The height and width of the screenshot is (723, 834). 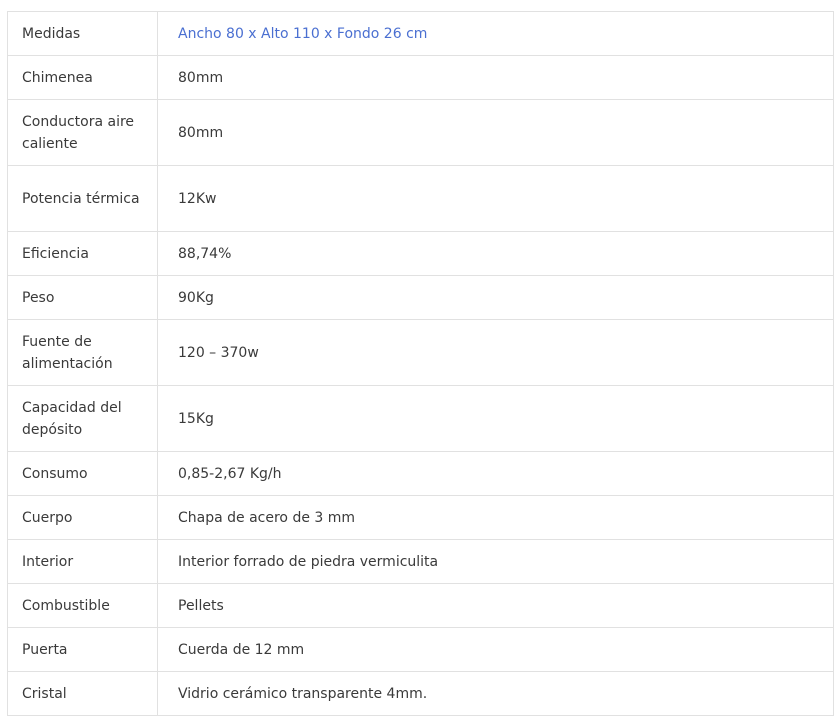 I want to click on spec-value: 0,85-2,67 Kg/h, so click(x=495, y=473).